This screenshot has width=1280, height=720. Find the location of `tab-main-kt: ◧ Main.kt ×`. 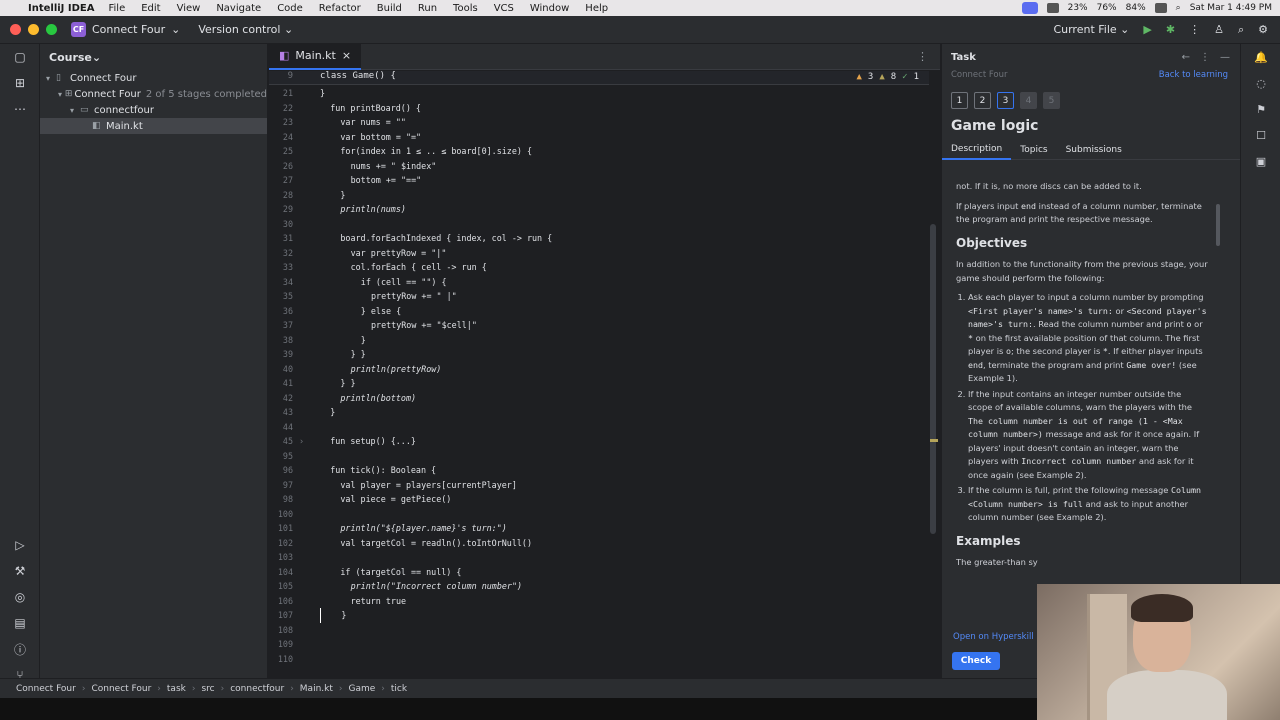

tab-main-kt: ◧ Main.kt × is located at coordinates (315, 56).